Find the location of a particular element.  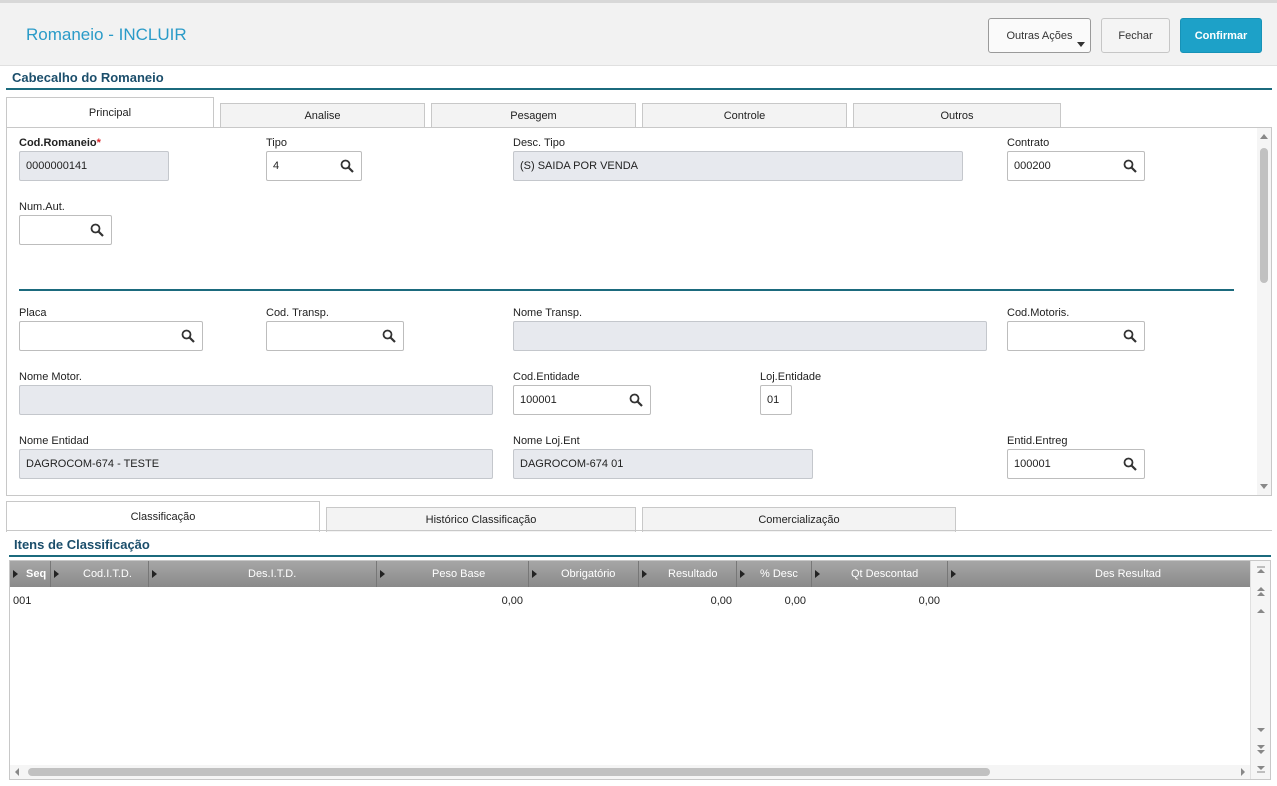

tab-label: Histórico Classificação is located at coordinates (481, 520).